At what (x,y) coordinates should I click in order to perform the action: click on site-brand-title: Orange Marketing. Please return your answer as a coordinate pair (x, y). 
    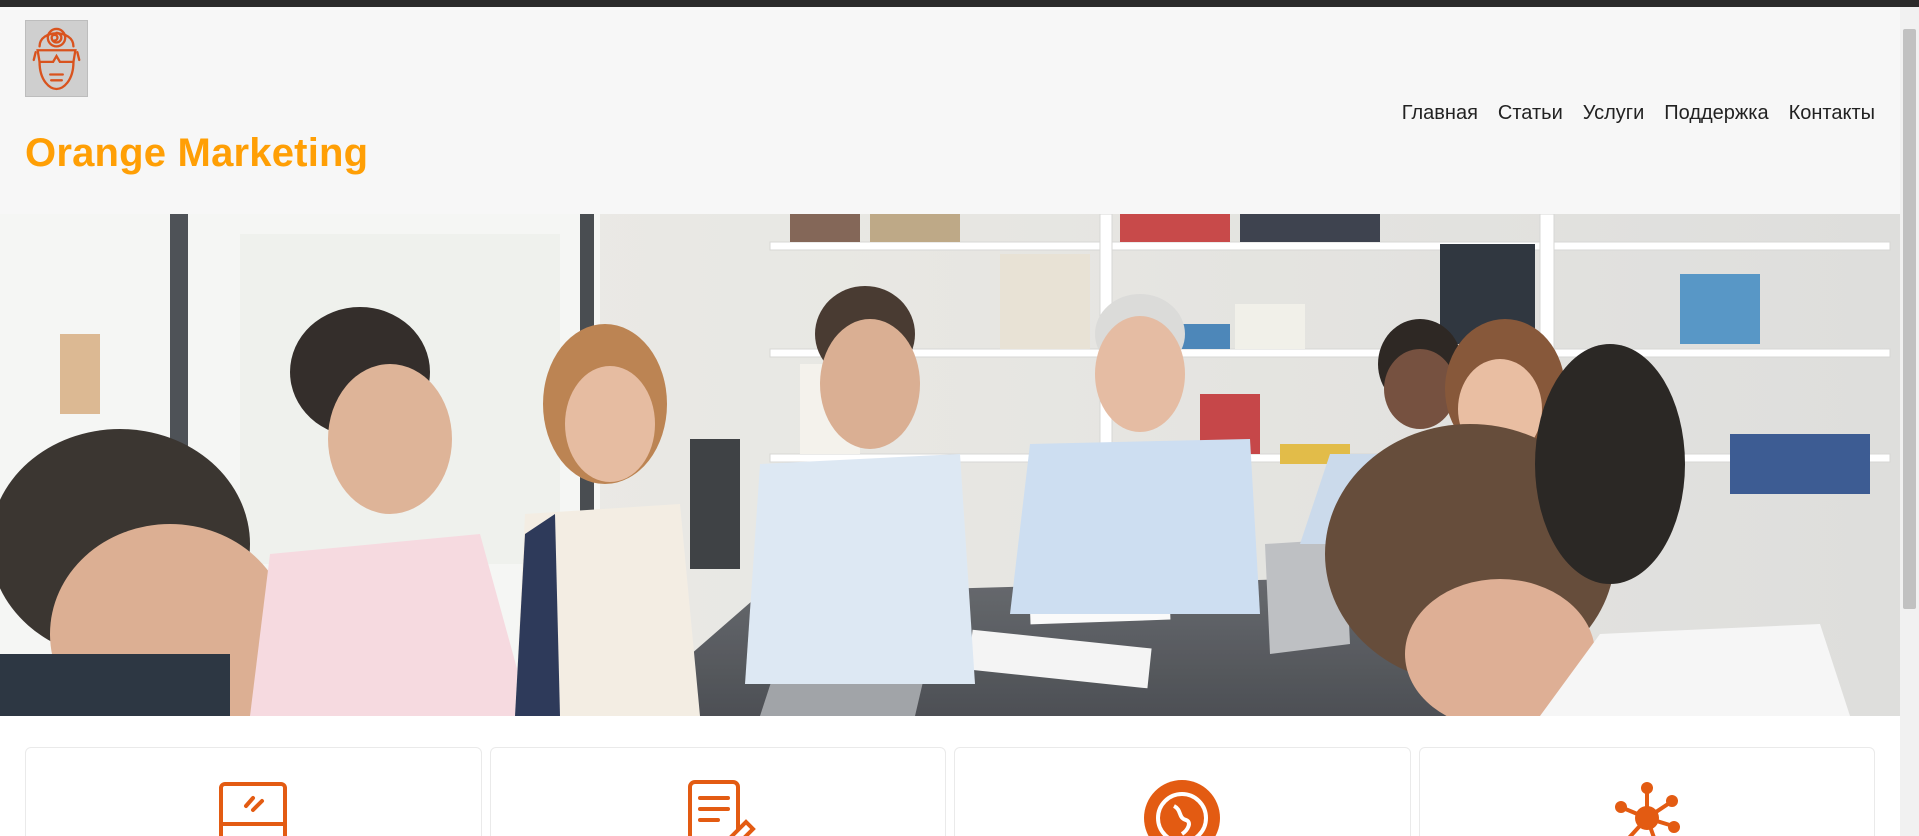
    Looking at the image, I should click on (196, 153).